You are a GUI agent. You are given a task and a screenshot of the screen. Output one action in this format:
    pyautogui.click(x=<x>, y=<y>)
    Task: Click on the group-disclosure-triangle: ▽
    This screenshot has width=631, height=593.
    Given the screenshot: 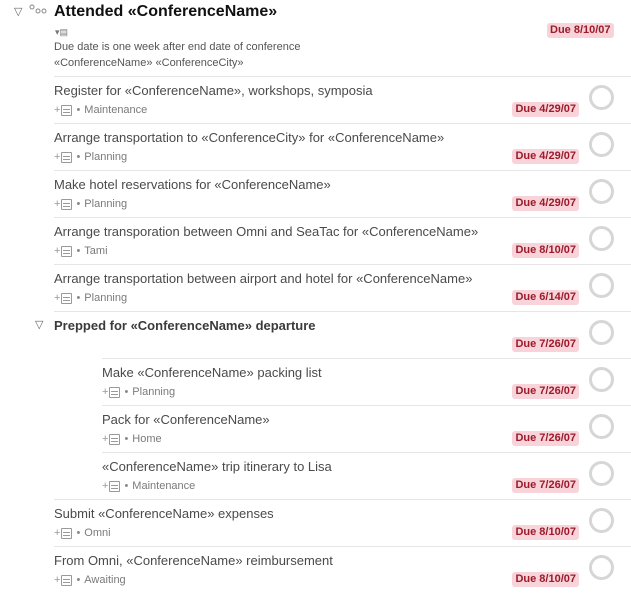 What is the action you would take?
    pyautogui.click(x=39, y=325)
    